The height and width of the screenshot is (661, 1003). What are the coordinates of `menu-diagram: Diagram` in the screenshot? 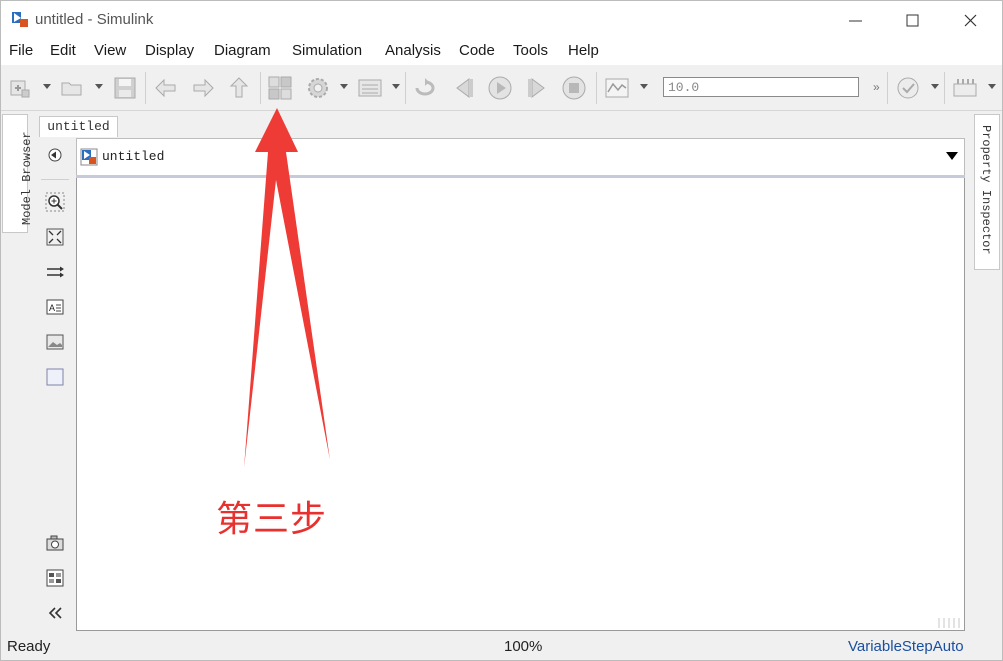 It's located at (242, 50).